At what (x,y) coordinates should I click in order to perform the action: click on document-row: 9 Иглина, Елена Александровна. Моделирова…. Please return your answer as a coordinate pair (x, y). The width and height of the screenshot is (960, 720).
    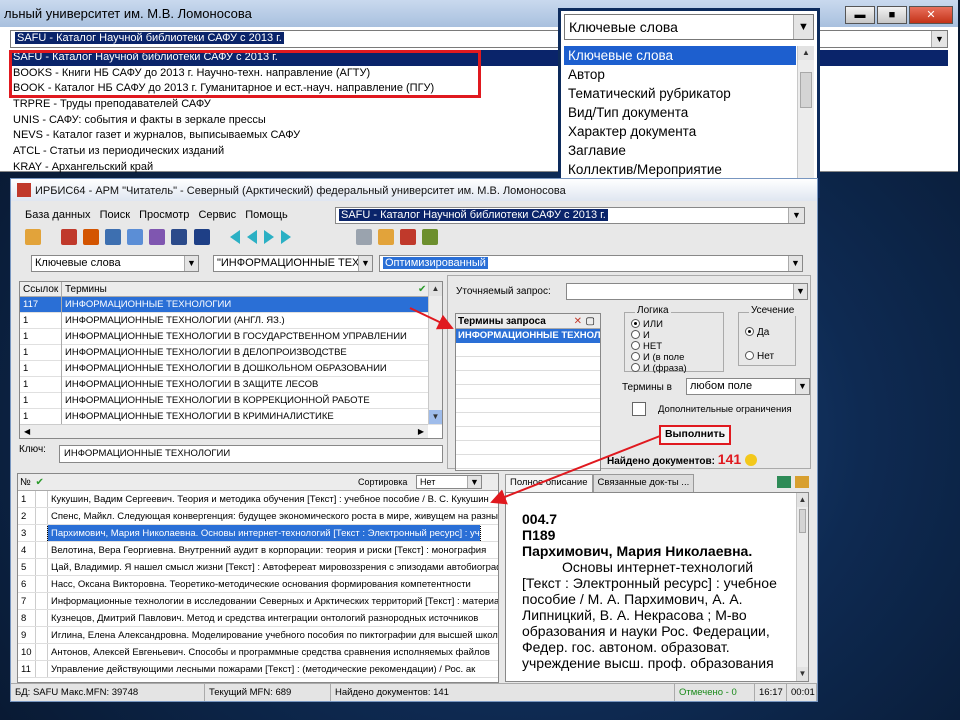
    Looking at the image, I should click on (258, 635).